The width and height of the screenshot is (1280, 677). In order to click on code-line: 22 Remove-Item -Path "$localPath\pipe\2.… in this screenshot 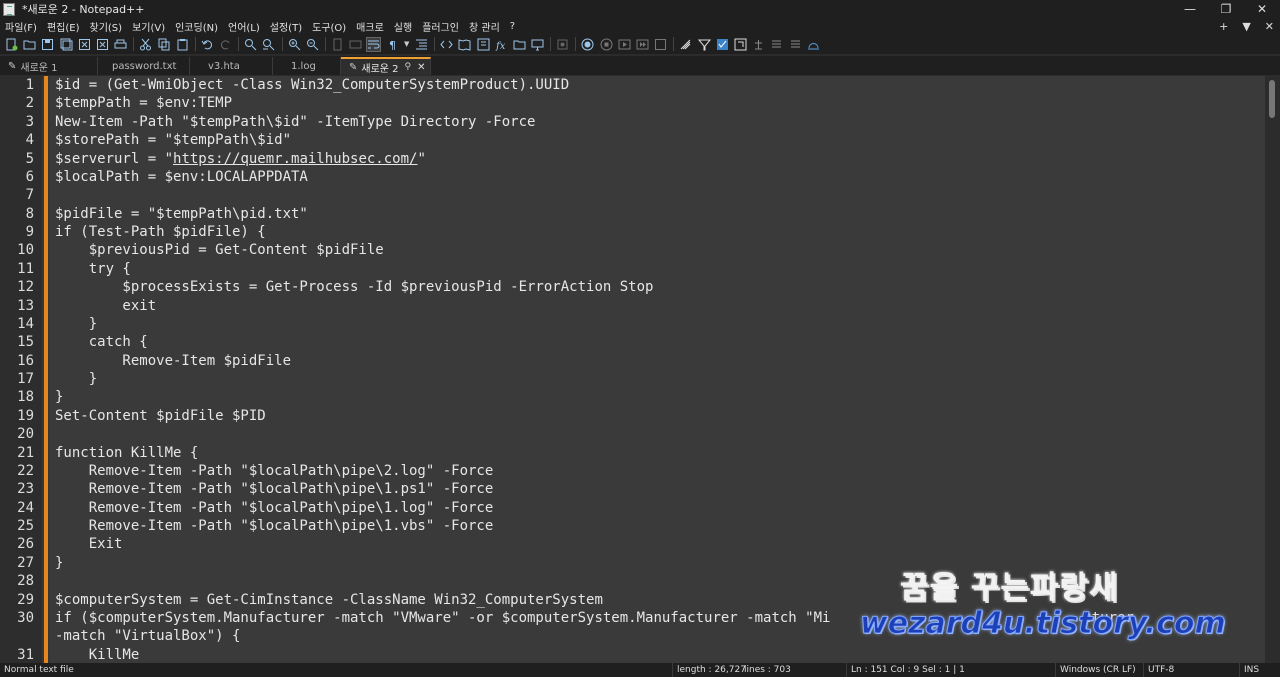, I will do `click(632, 471)`.